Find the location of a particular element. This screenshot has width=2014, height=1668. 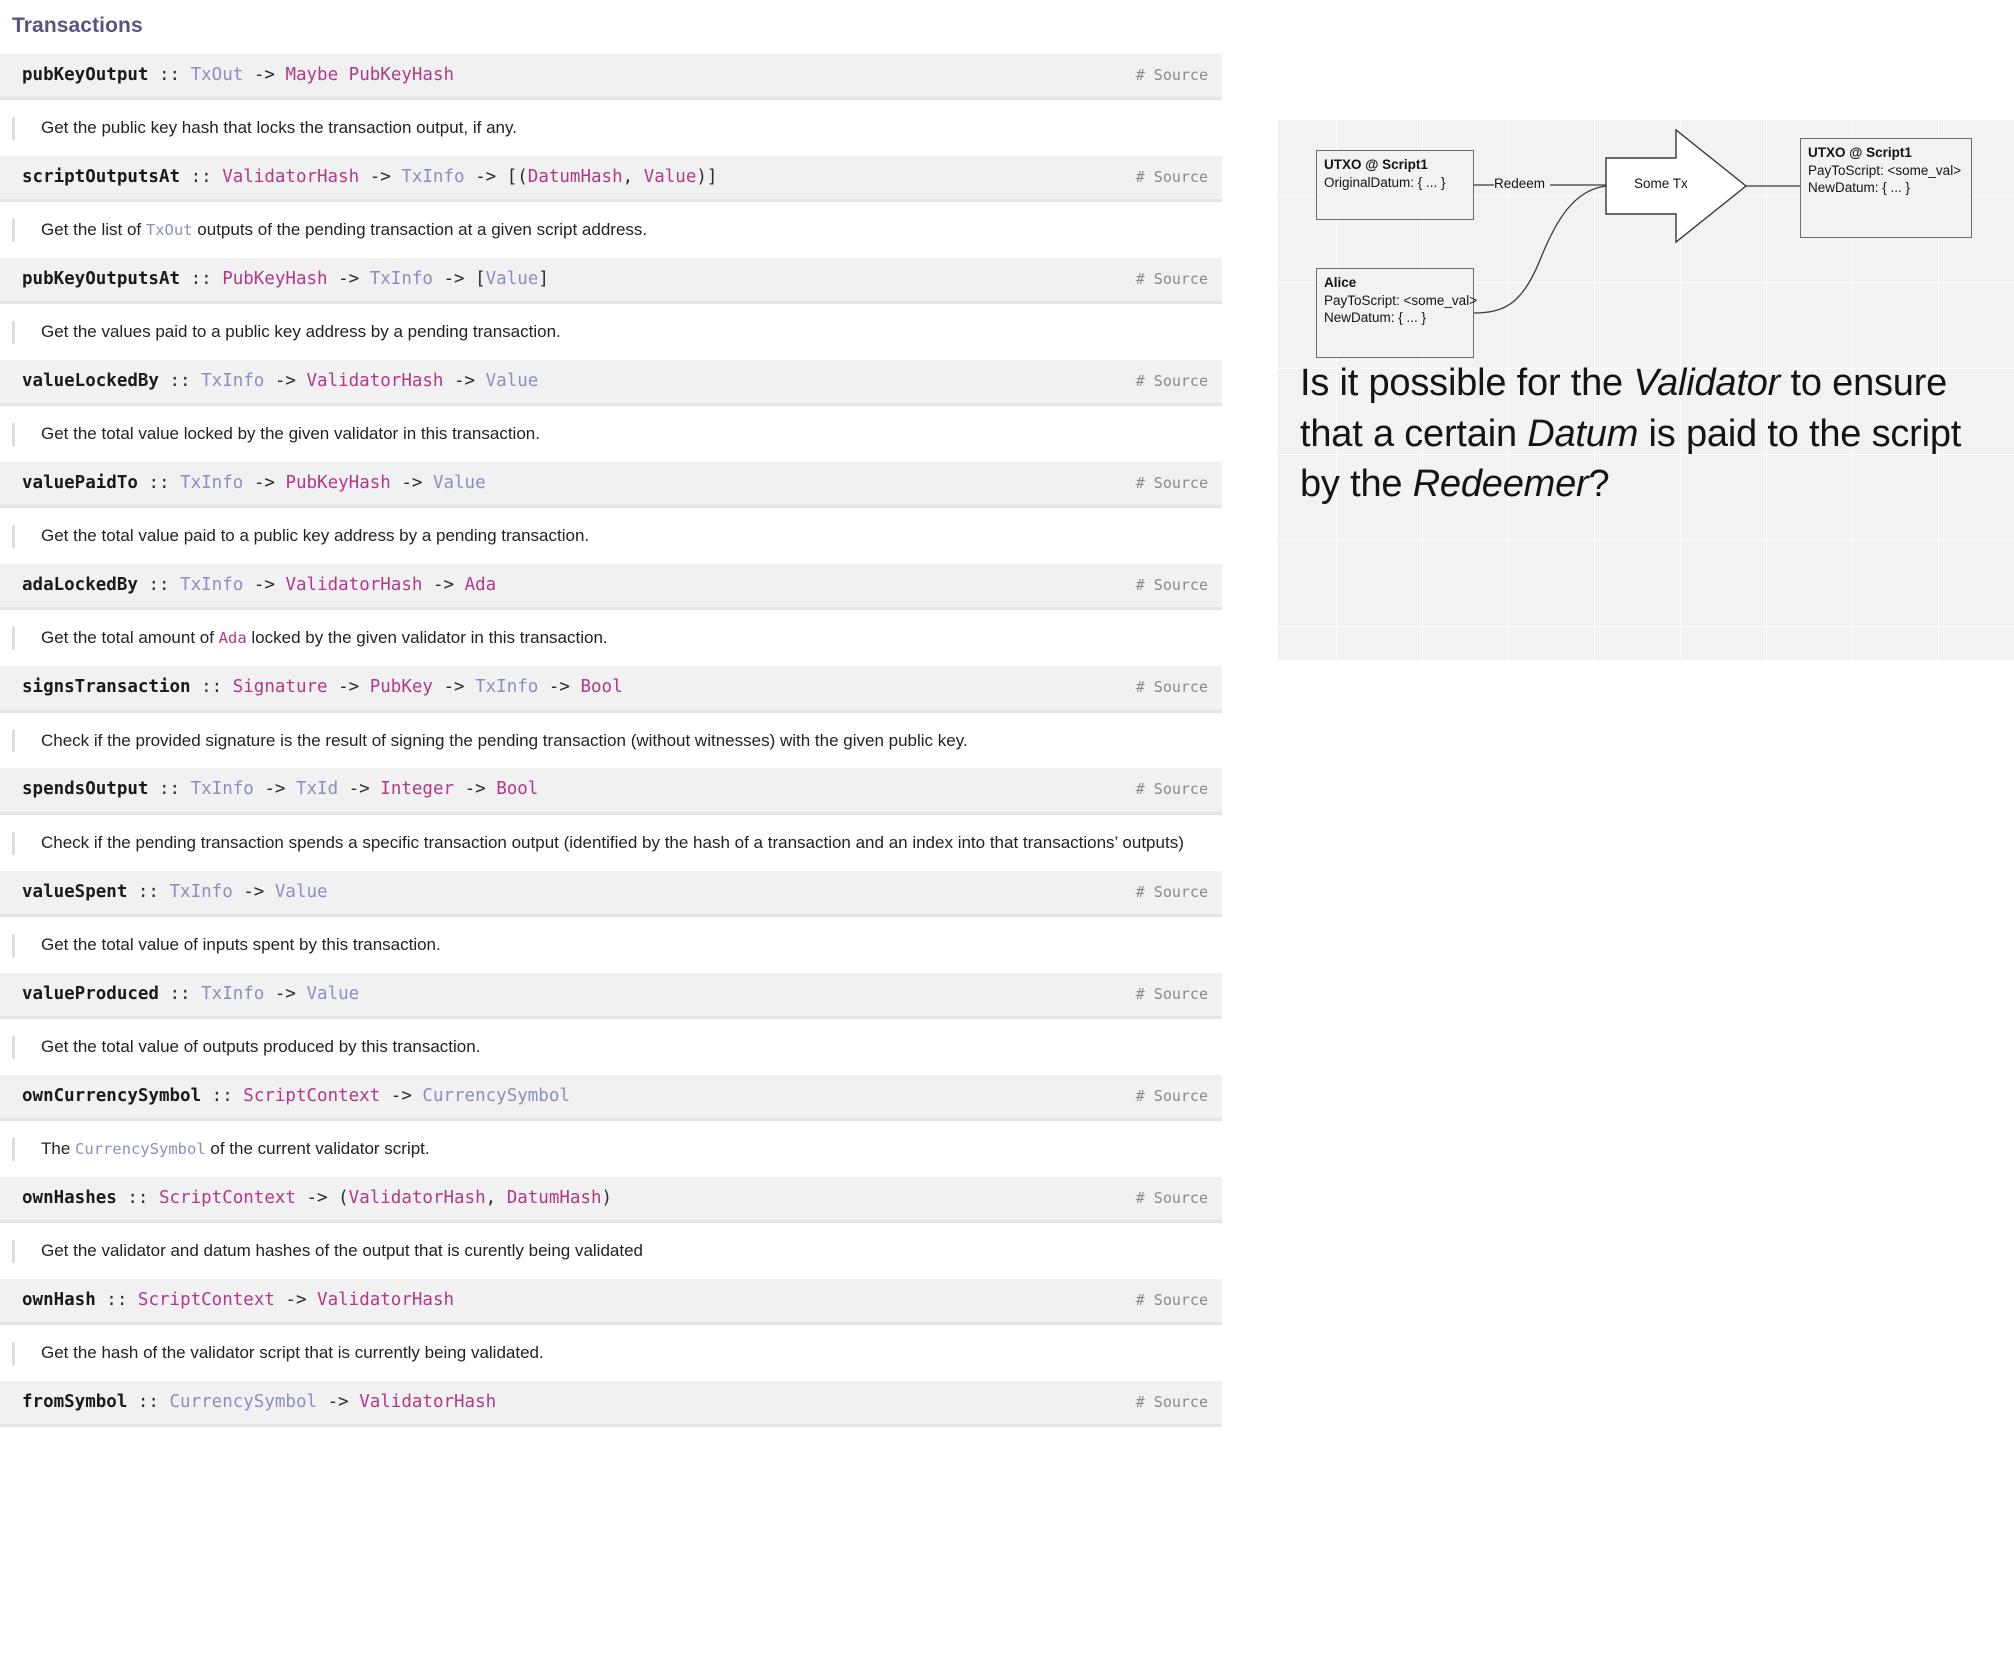

type-link: Maybe is located at coordinates (311, 75).